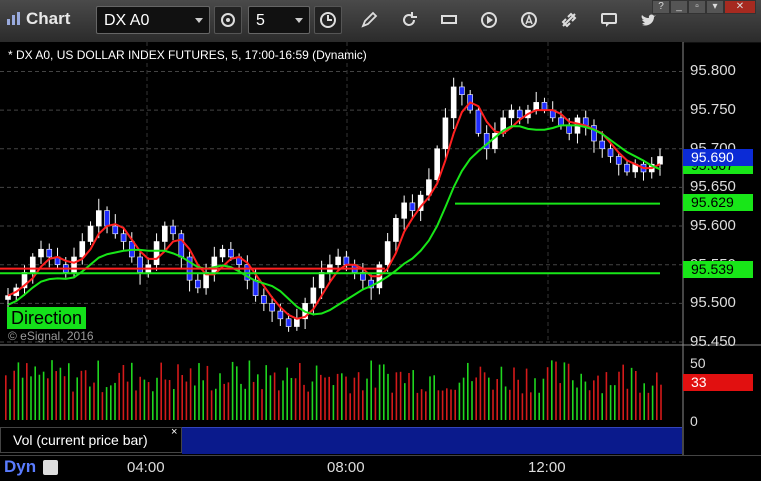  What do you see at coordinates (713, 110) in the screenshot?
I see `price-tick: 95.750` at bounding box center [713, 110].